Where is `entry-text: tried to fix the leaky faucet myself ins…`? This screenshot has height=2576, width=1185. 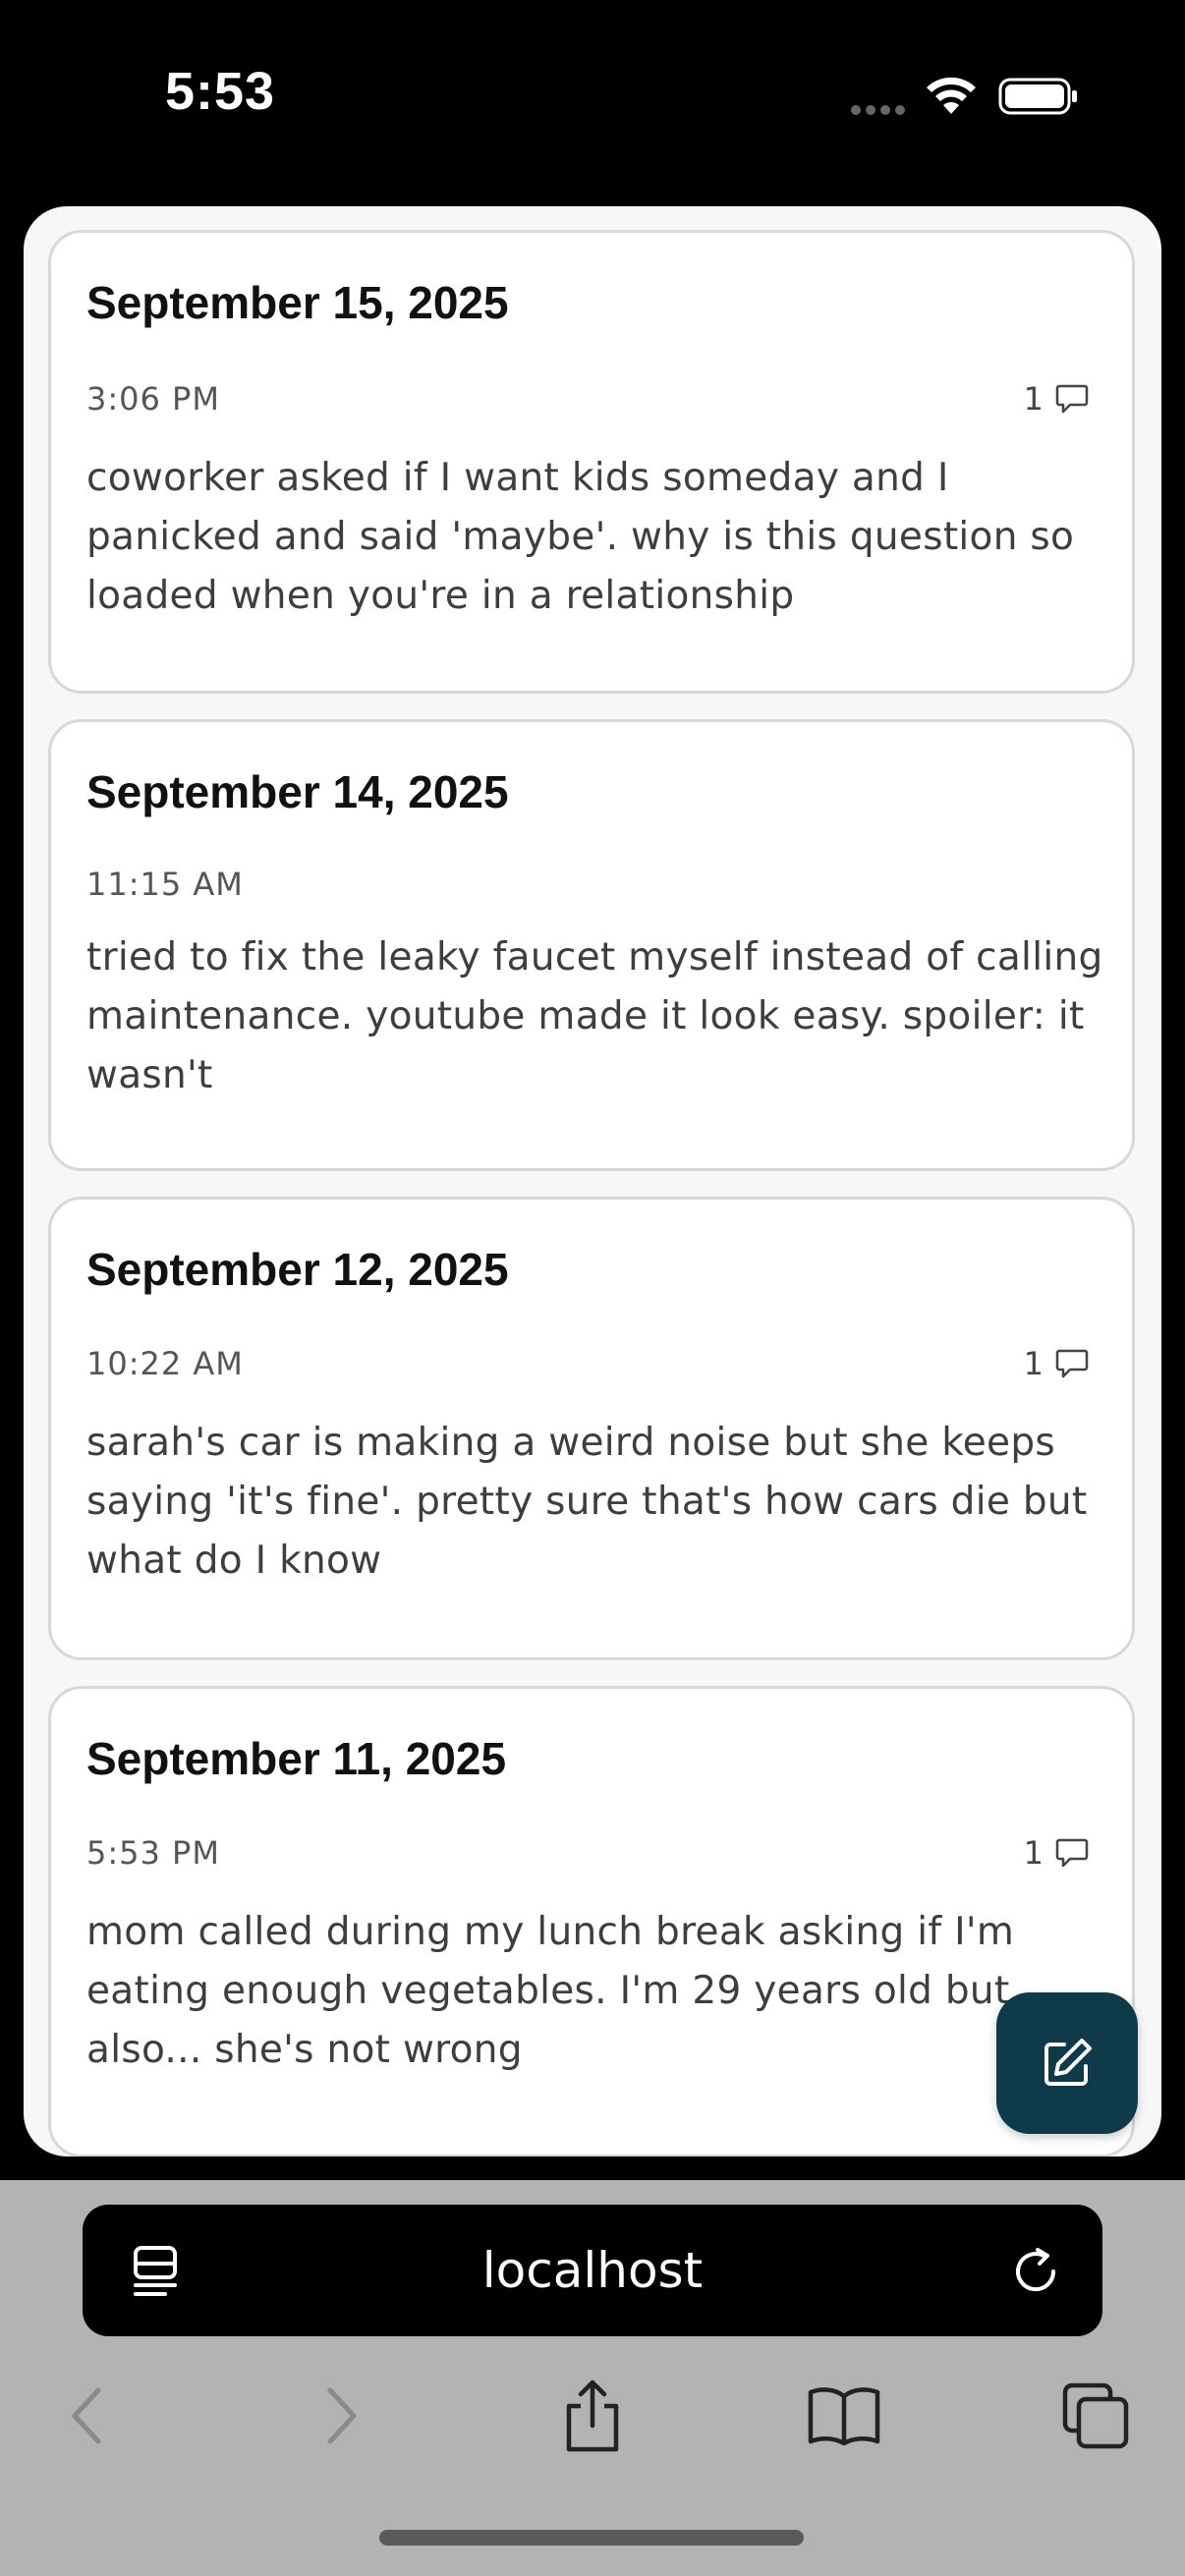 entry-text: tried to fix the leaky faucet myself ins… is located at coordinates (594, 1016).